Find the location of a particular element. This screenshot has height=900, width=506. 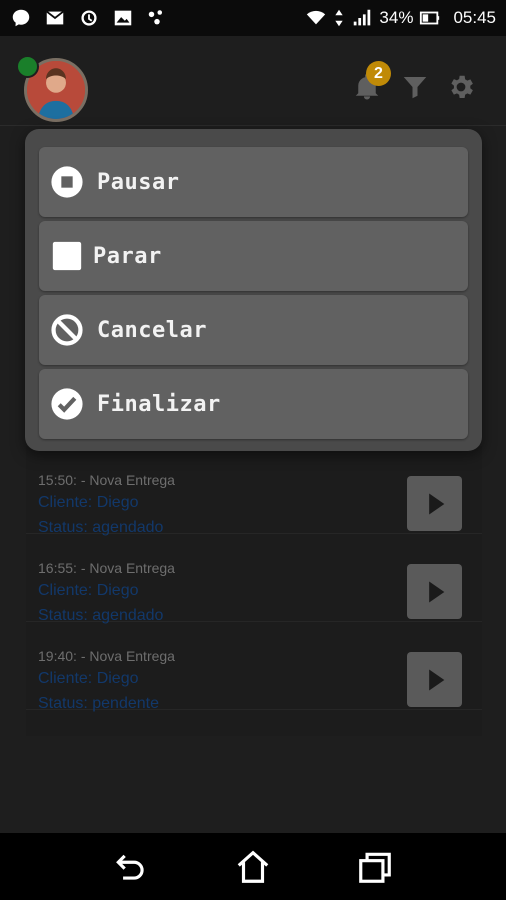

notification-badge: 2 is located at coordinates (378, 73).